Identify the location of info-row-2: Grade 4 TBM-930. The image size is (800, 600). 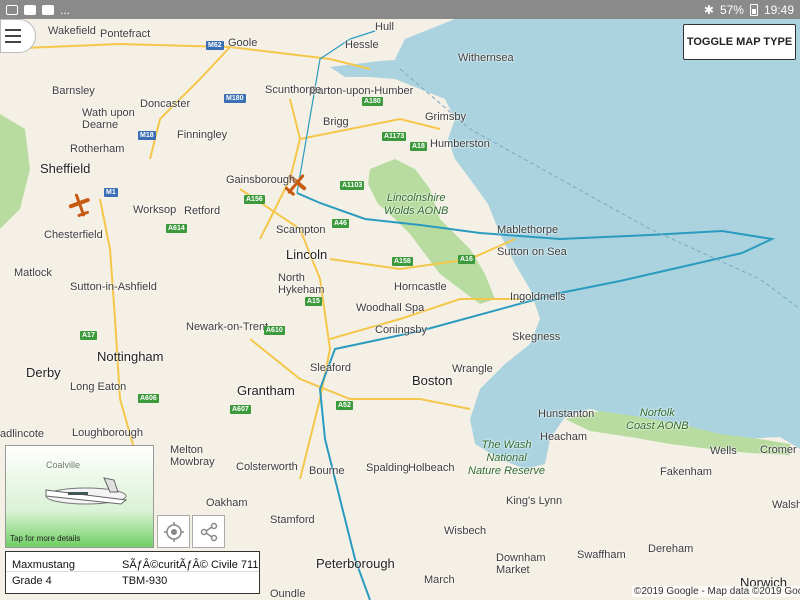
(132, 581).